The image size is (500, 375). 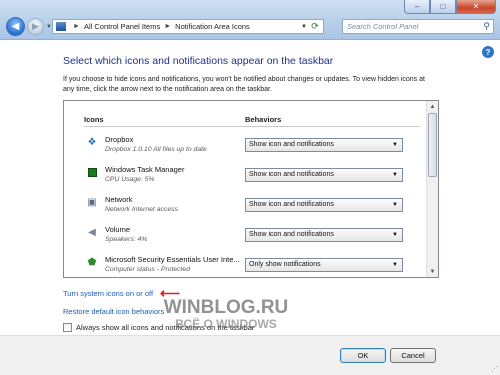 What do you see at coordinates (113, 311) in the screenshot?
I see `restore-defaults-link: Restore default icon behaviors` at bounding box center [113, 311].